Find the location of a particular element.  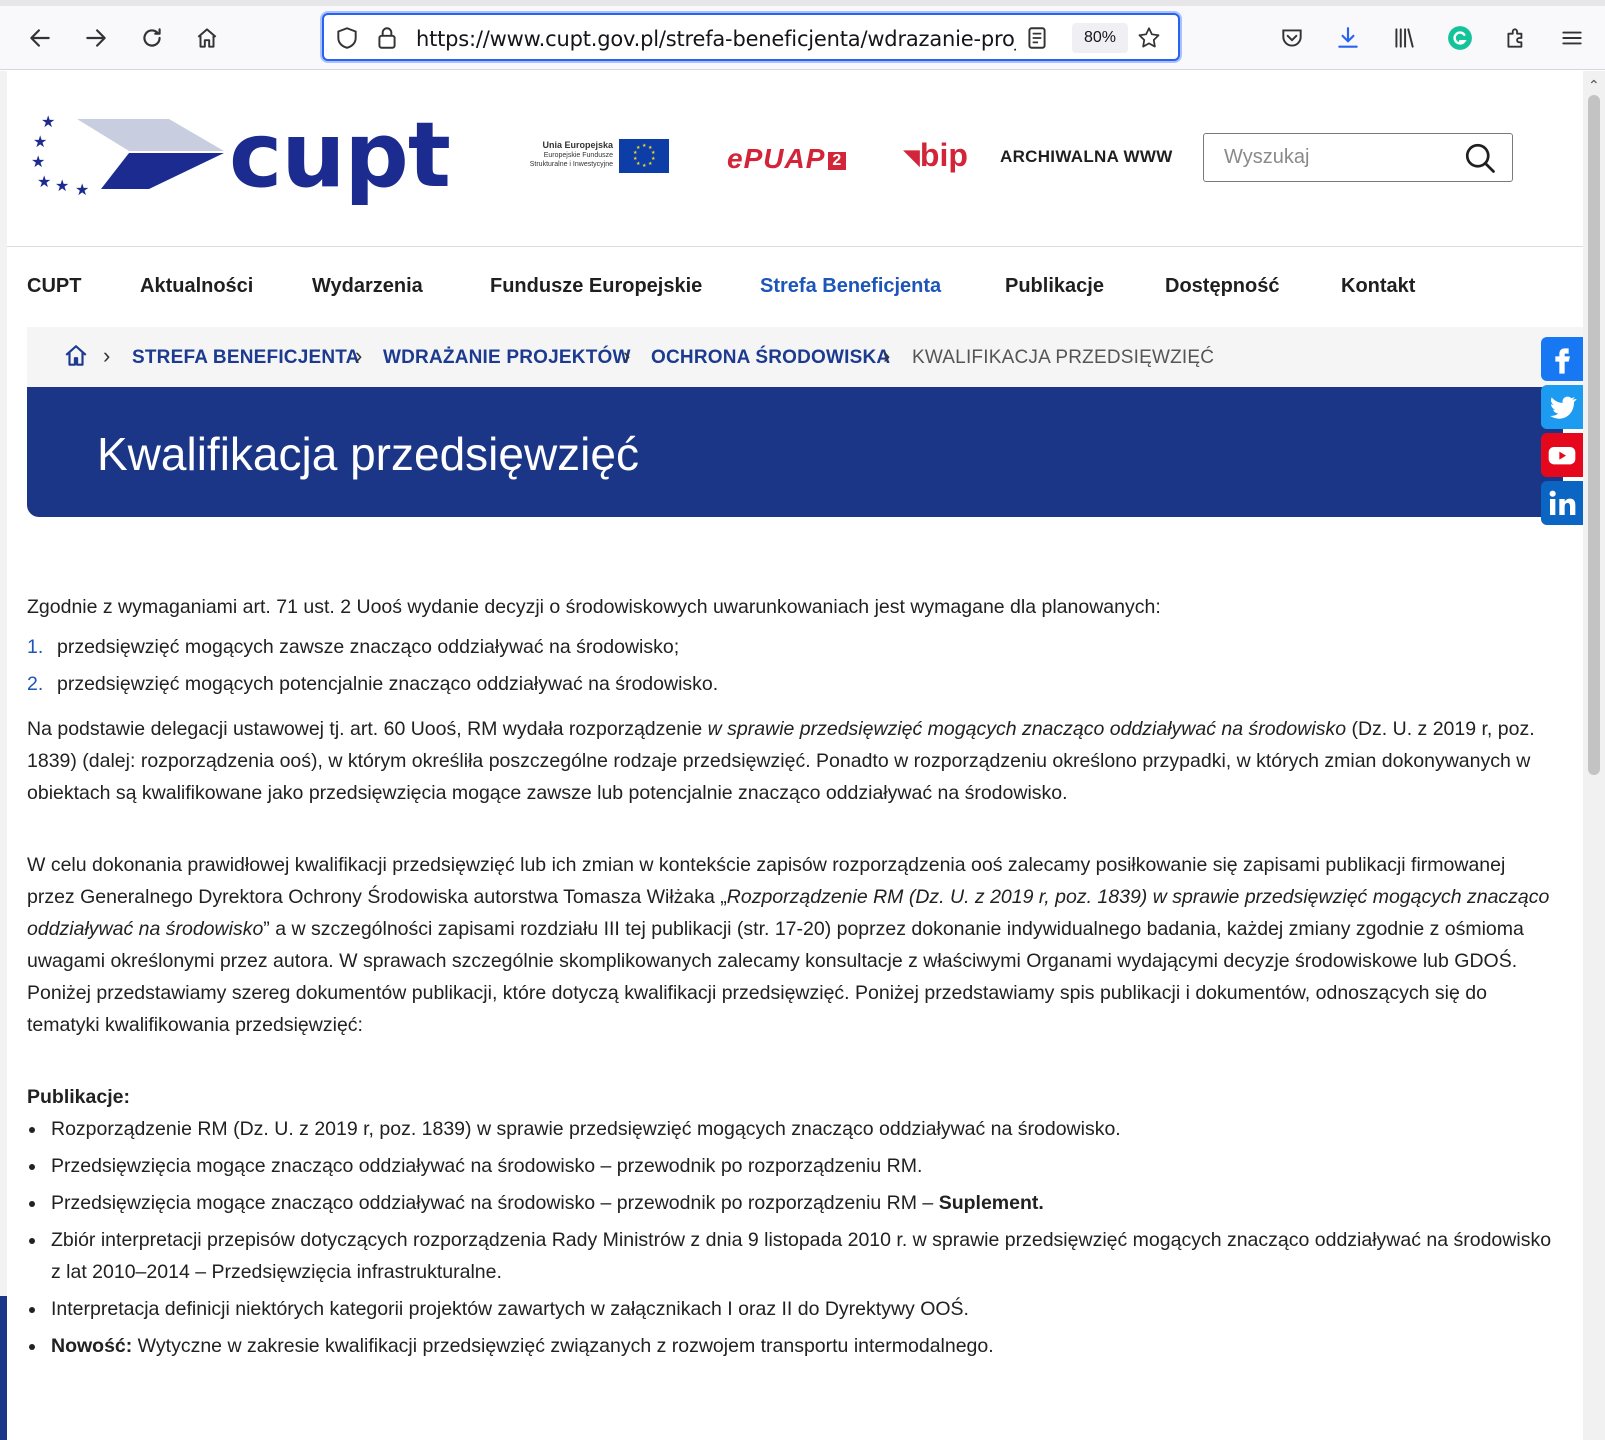

pocket-icon is located at coordinates (1292, 38).